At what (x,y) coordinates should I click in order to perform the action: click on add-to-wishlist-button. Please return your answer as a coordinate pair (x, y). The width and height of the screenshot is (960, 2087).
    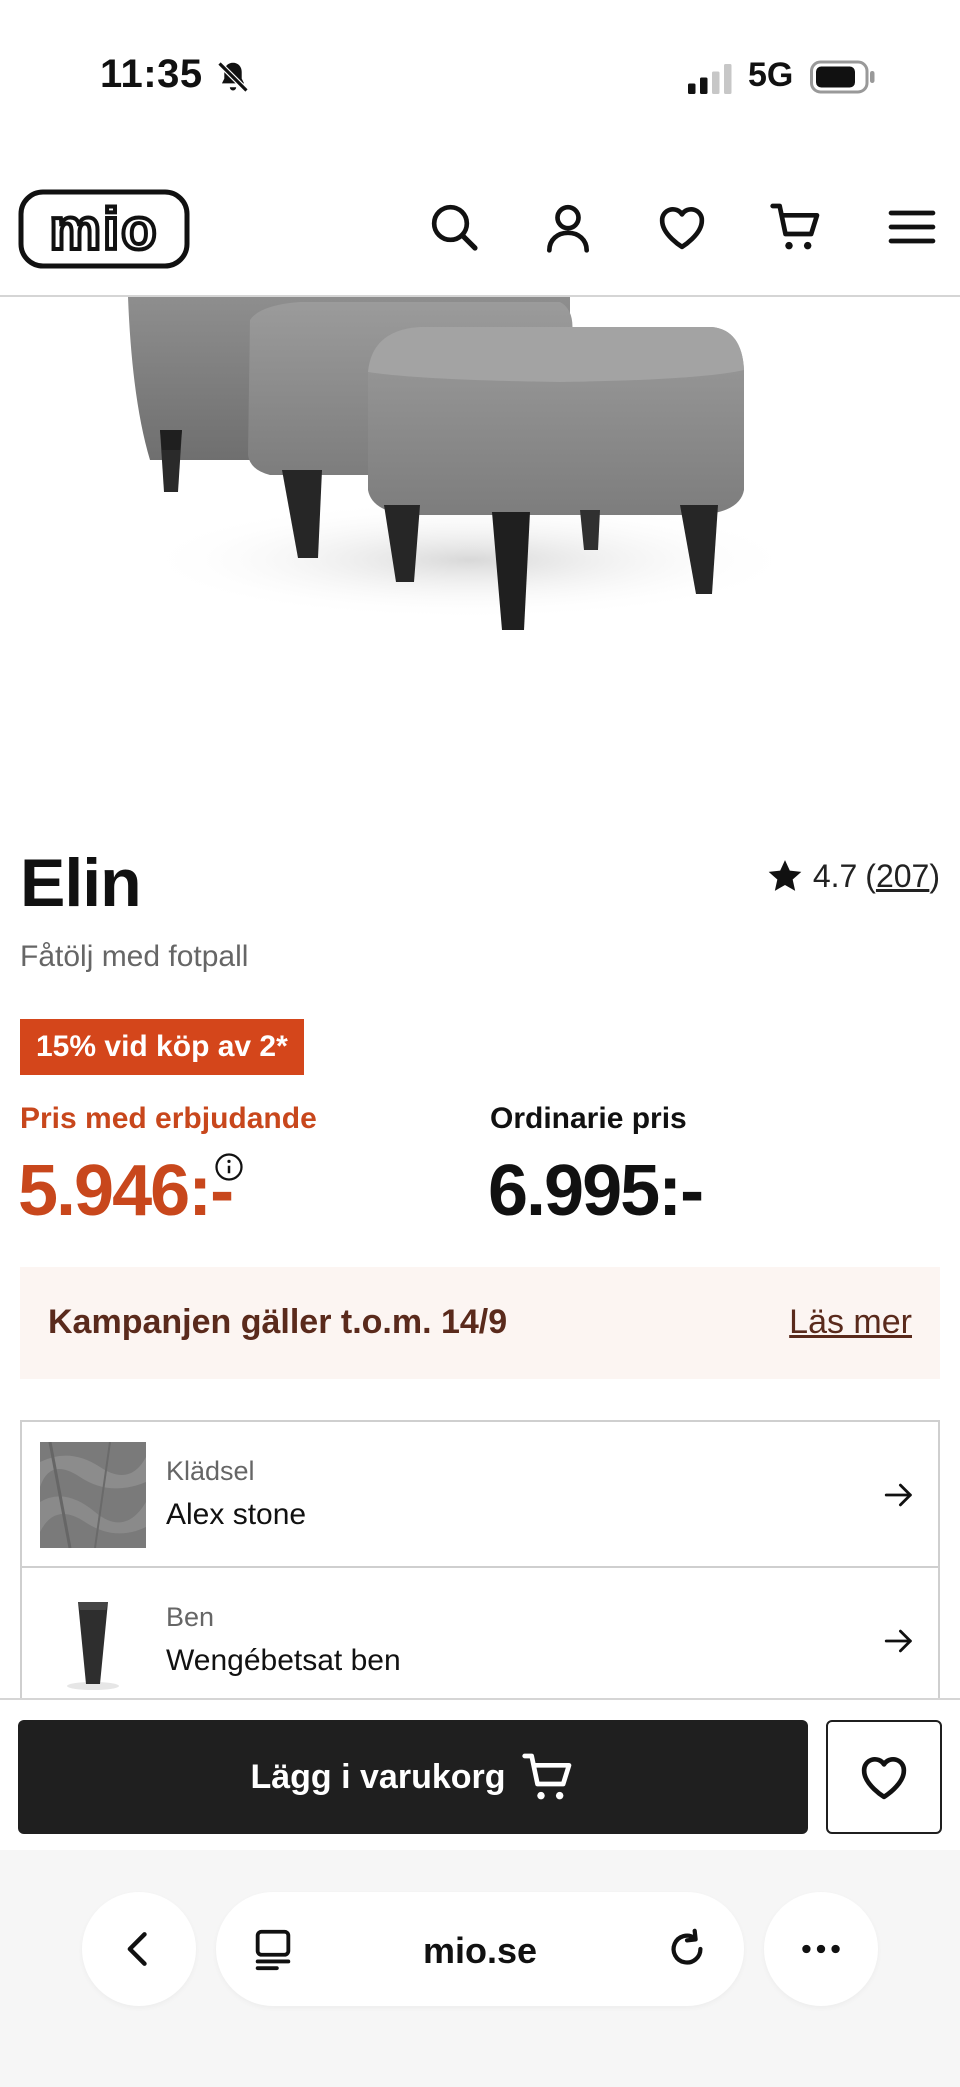
    Looking at the image, I should click on (884, 1777).